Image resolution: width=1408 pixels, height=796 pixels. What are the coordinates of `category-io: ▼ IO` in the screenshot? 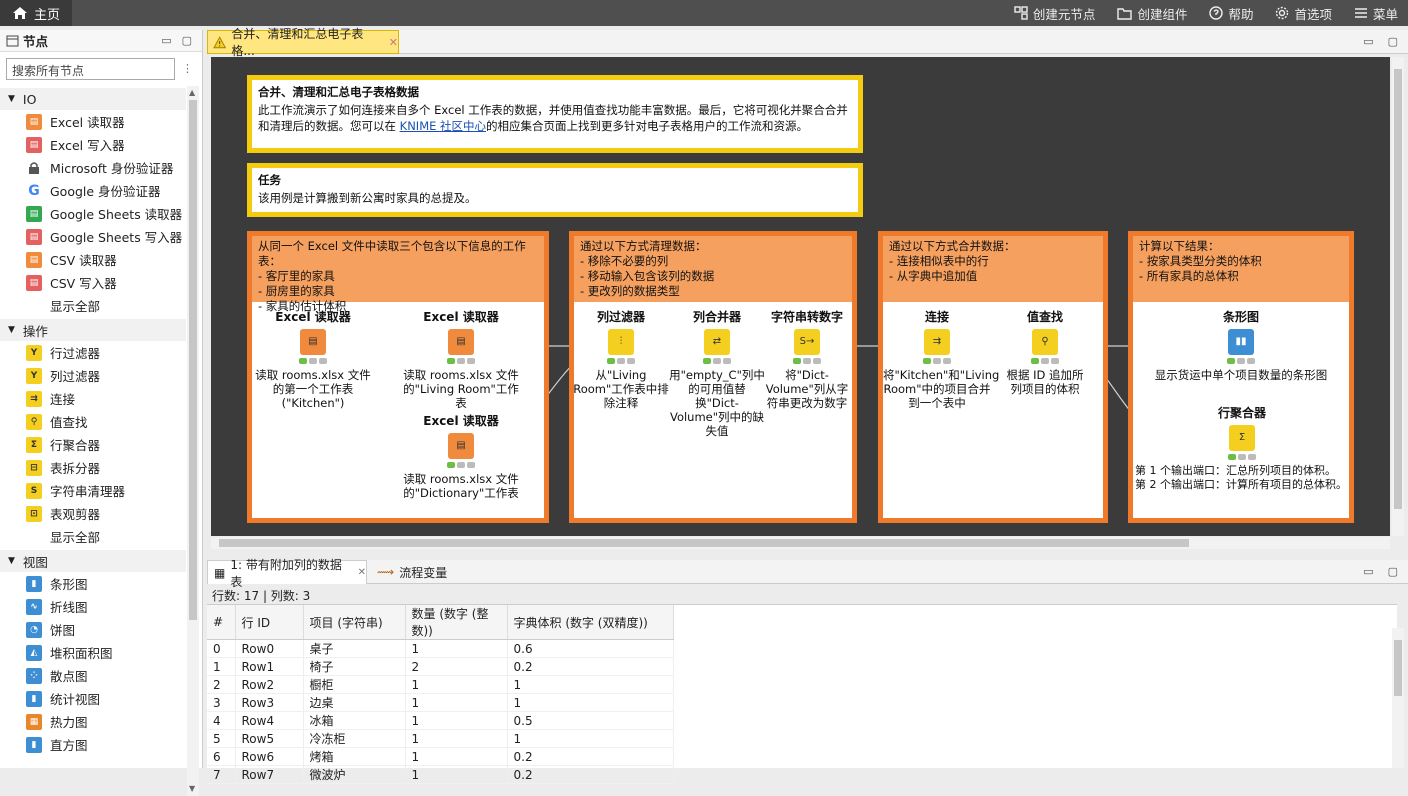 It's located at (93, 99).